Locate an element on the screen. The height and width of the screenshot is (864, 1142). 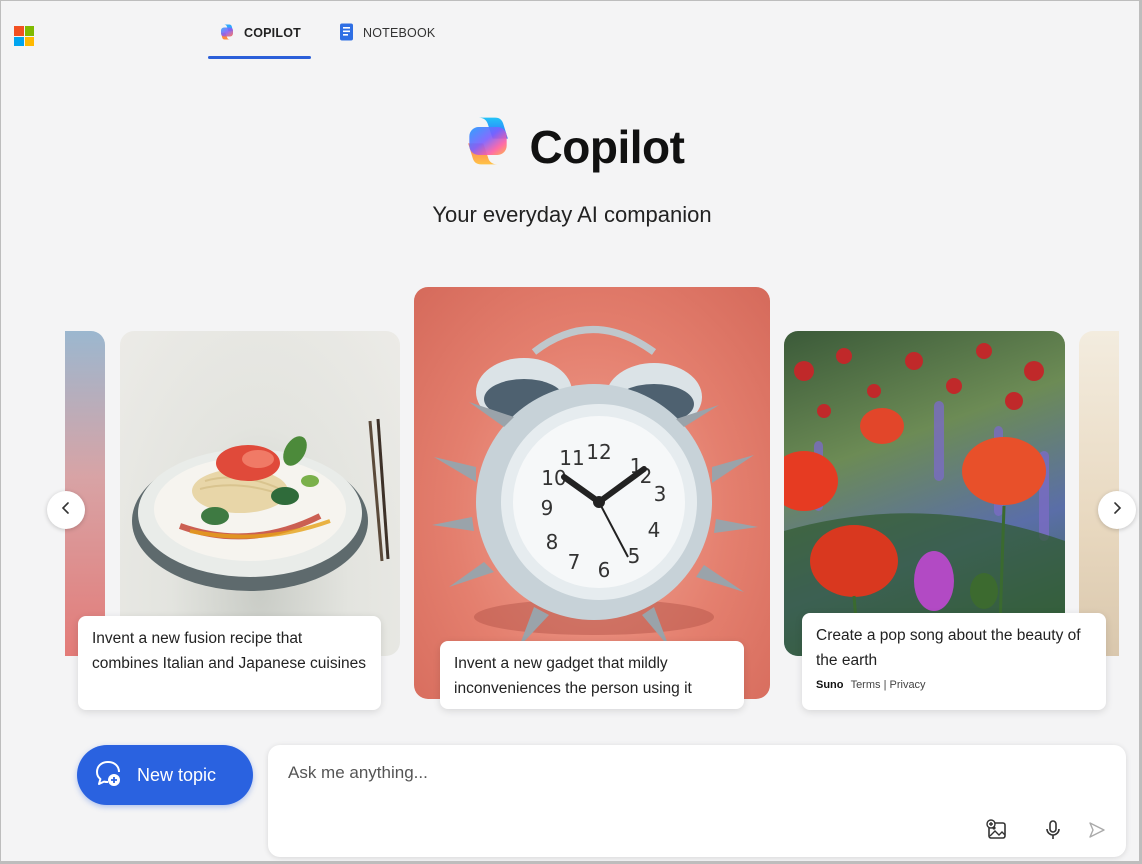
page-title: Copilot is located at coordinates (572, 146).